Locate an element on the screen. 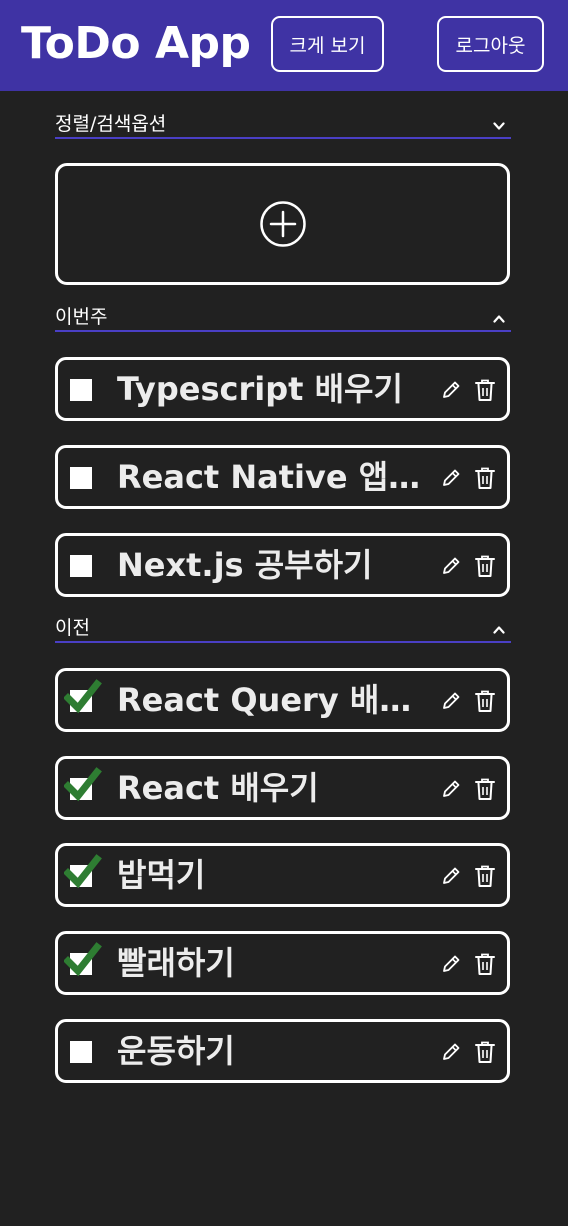  todo-text: React Query 배우기 is located at coordinates (269, 700).